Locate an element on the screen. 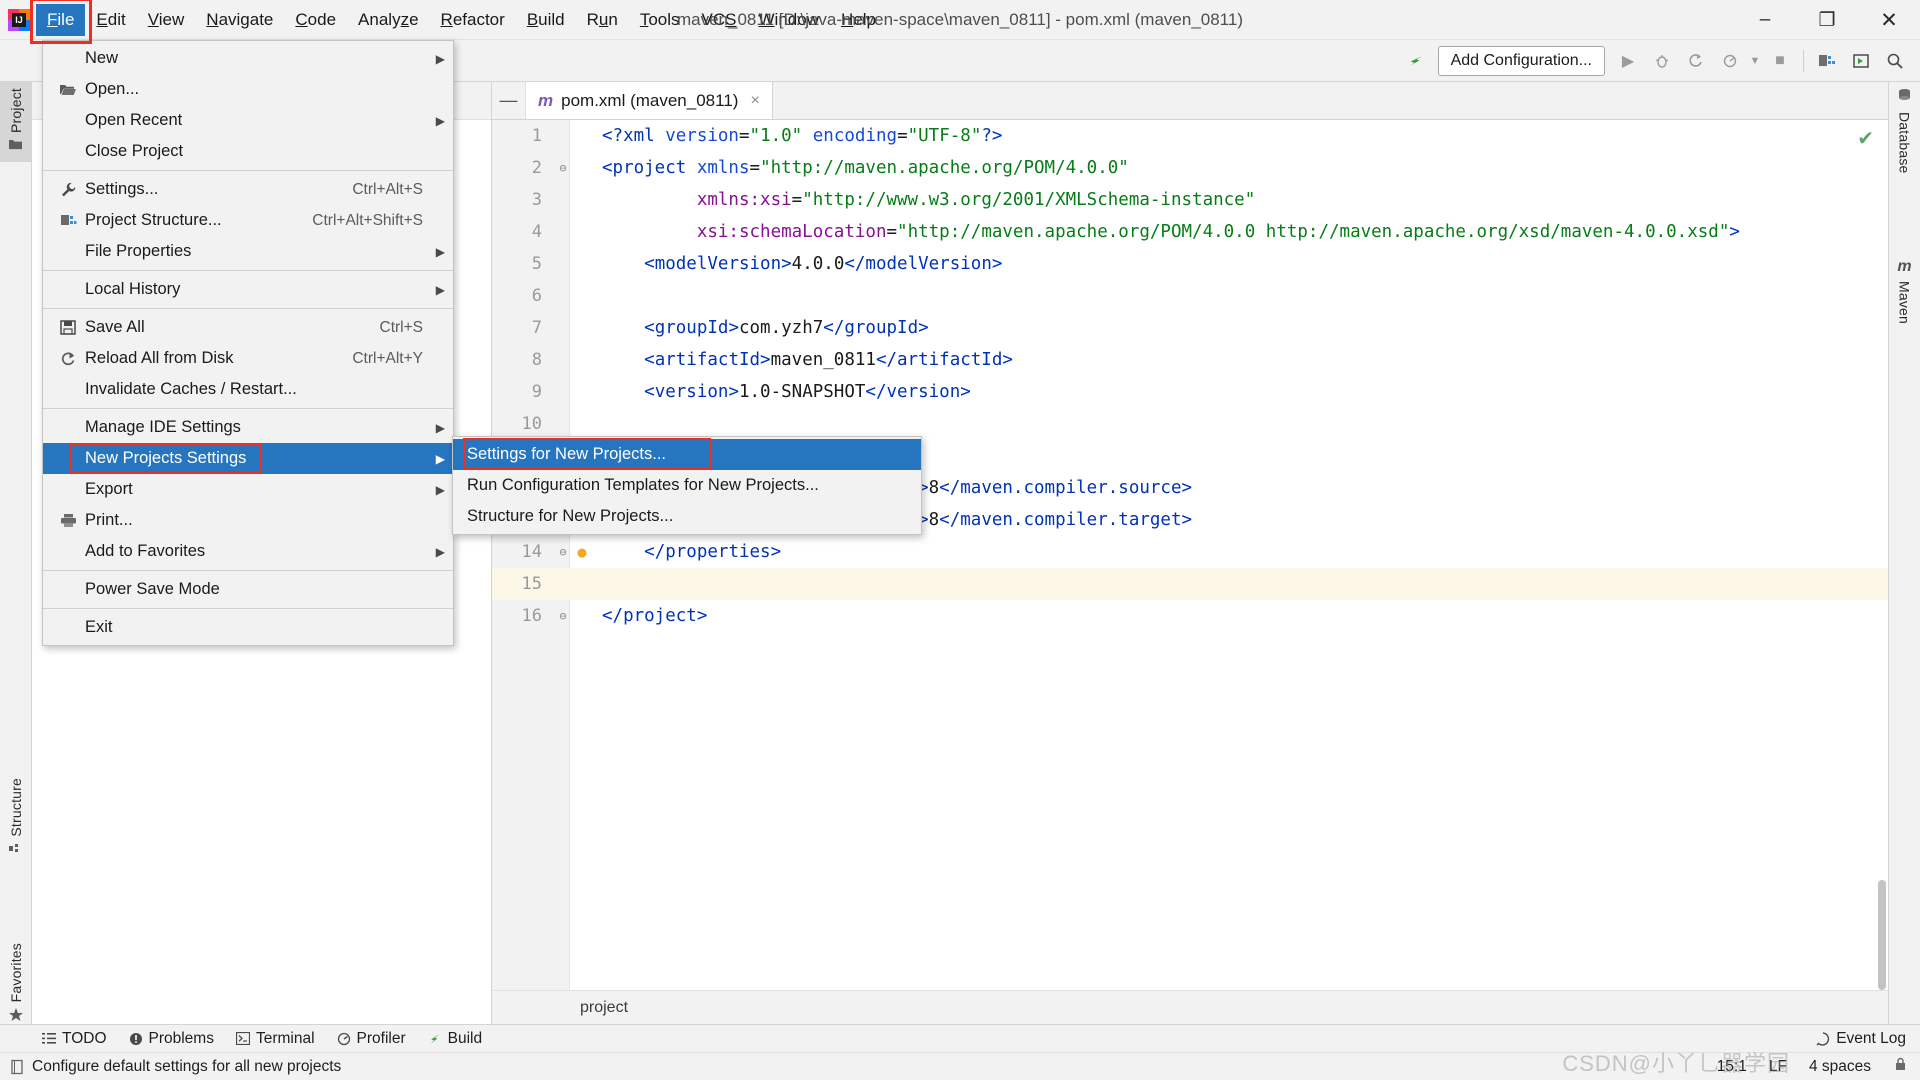  sidebar-item-maven: m Maven is located at coordinates (1904, 291).